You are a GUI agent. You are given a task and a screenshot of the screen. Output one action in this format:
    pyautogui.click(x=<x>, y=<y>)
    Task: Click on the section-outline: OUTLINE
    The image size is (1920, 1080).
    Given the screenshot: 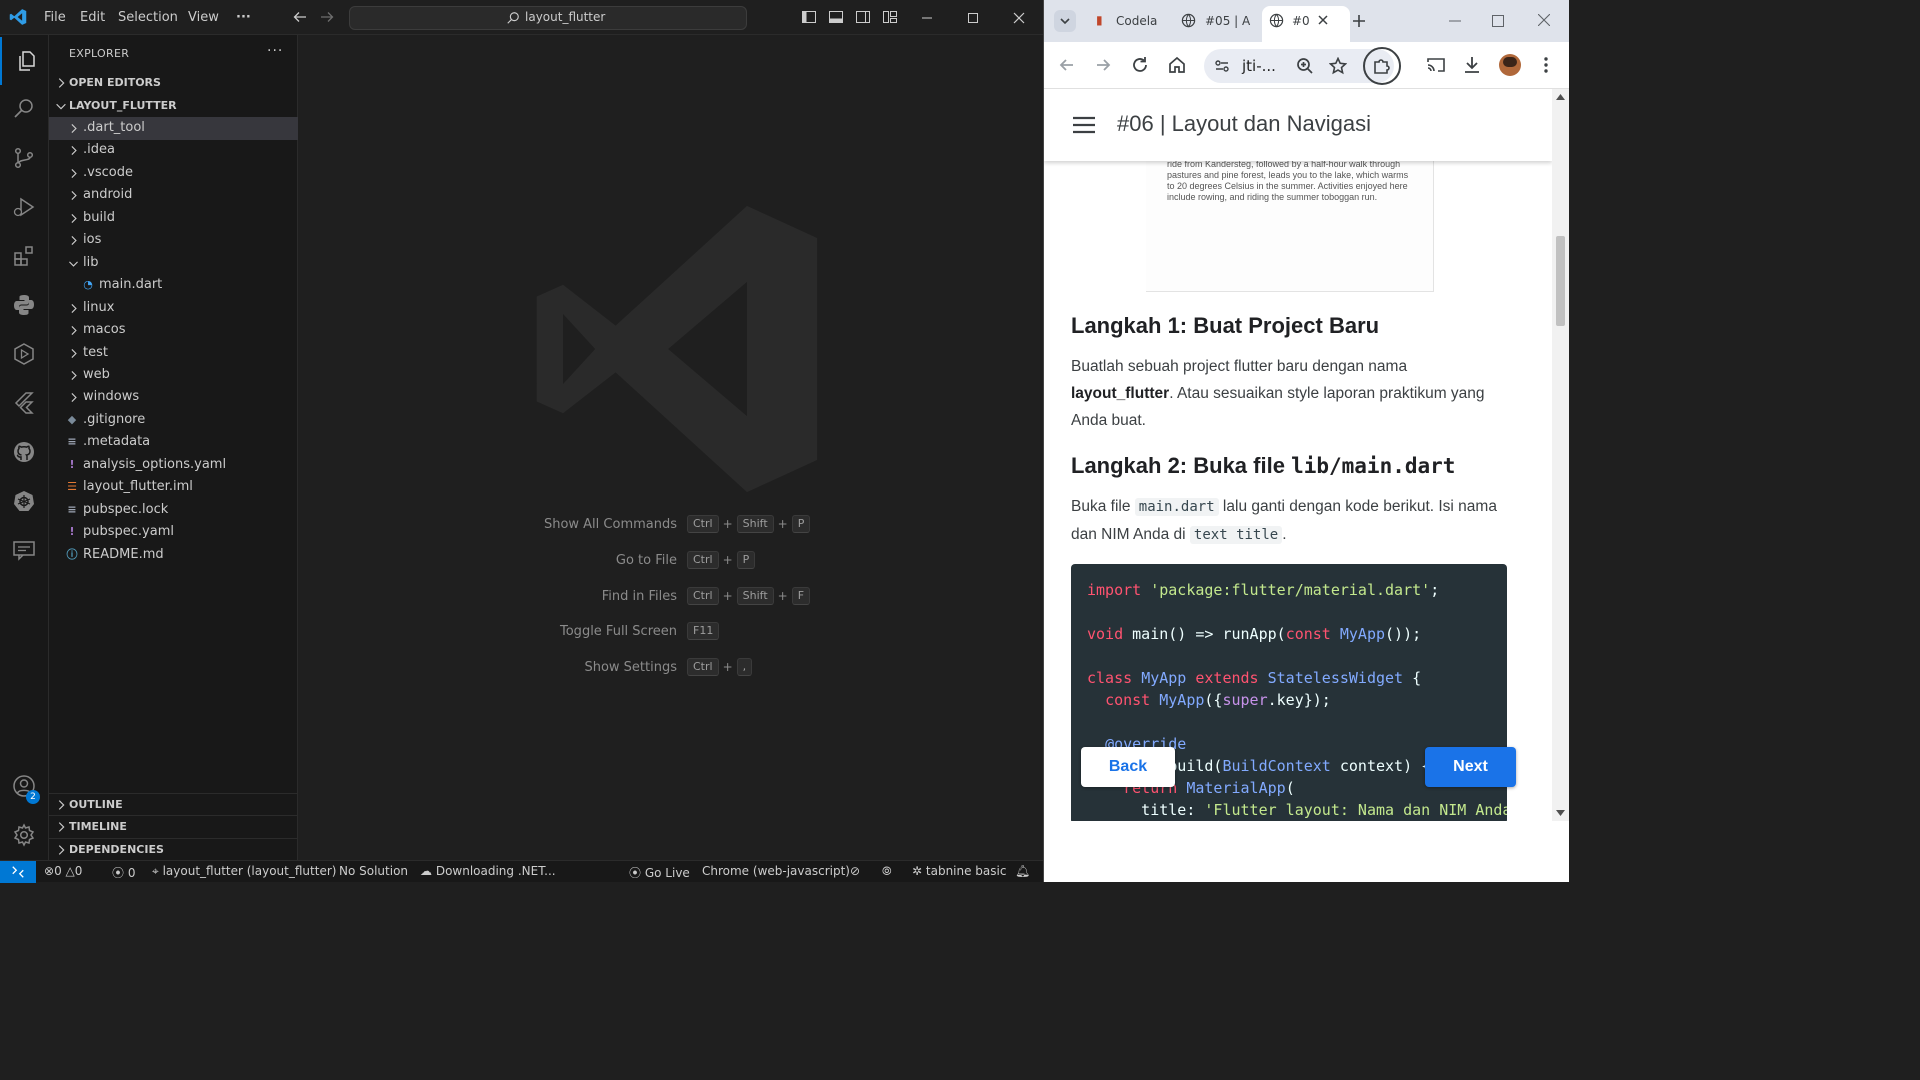 What is the action you would take?
    pyautogui.click(x=173, y=804)
    